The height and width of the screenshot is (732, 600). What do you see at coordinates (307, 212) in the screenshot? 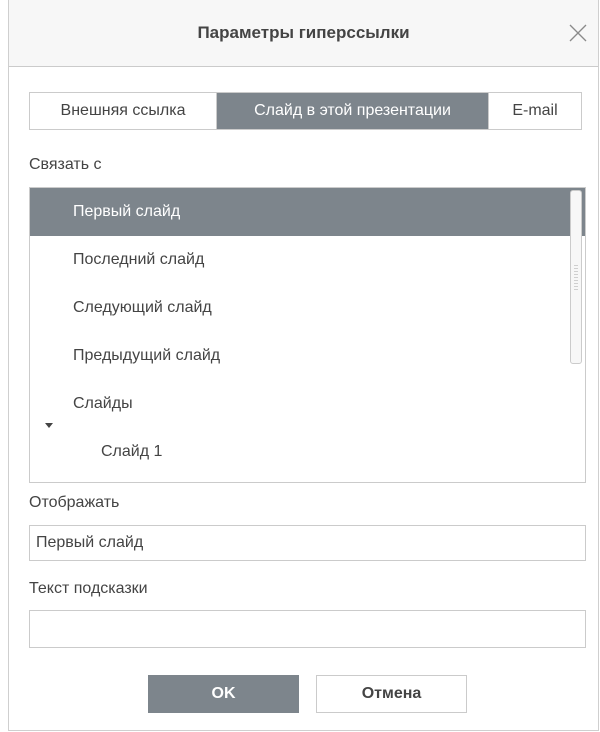
I see `list-item-first-slide: Первый слайд` at bounding box center [307, 212].